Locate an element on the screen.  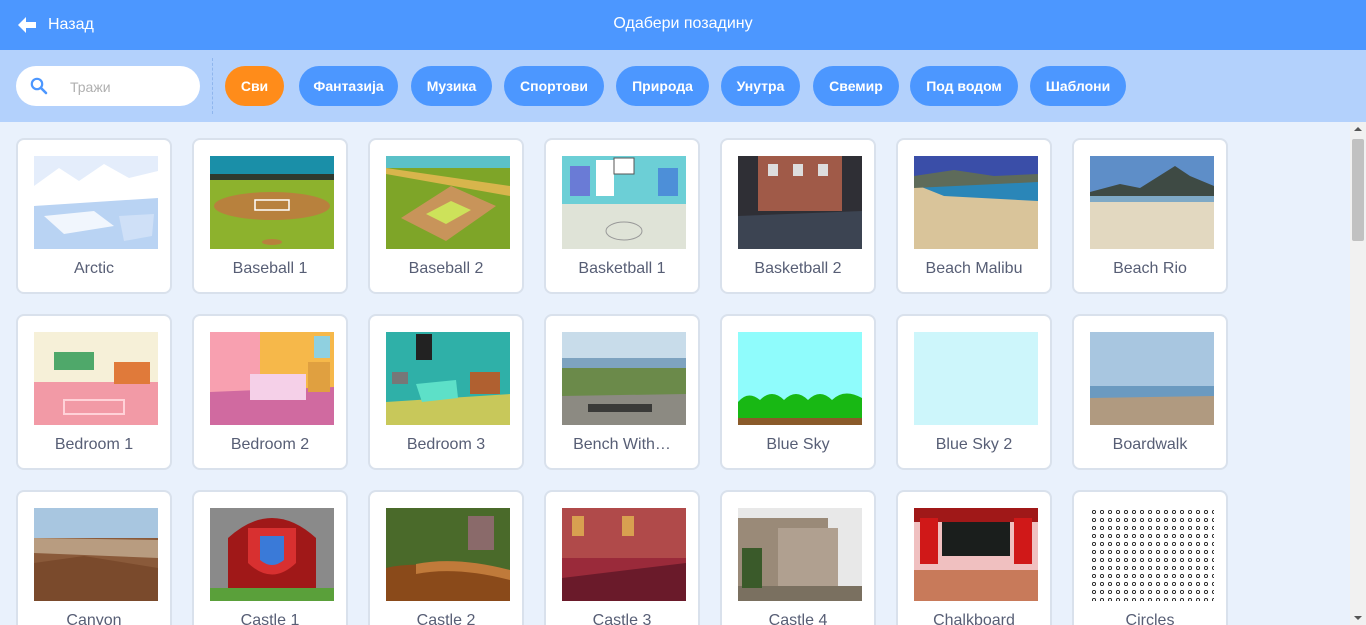
backdrop-card: Chalkboard is located at coordinates (974, 557).